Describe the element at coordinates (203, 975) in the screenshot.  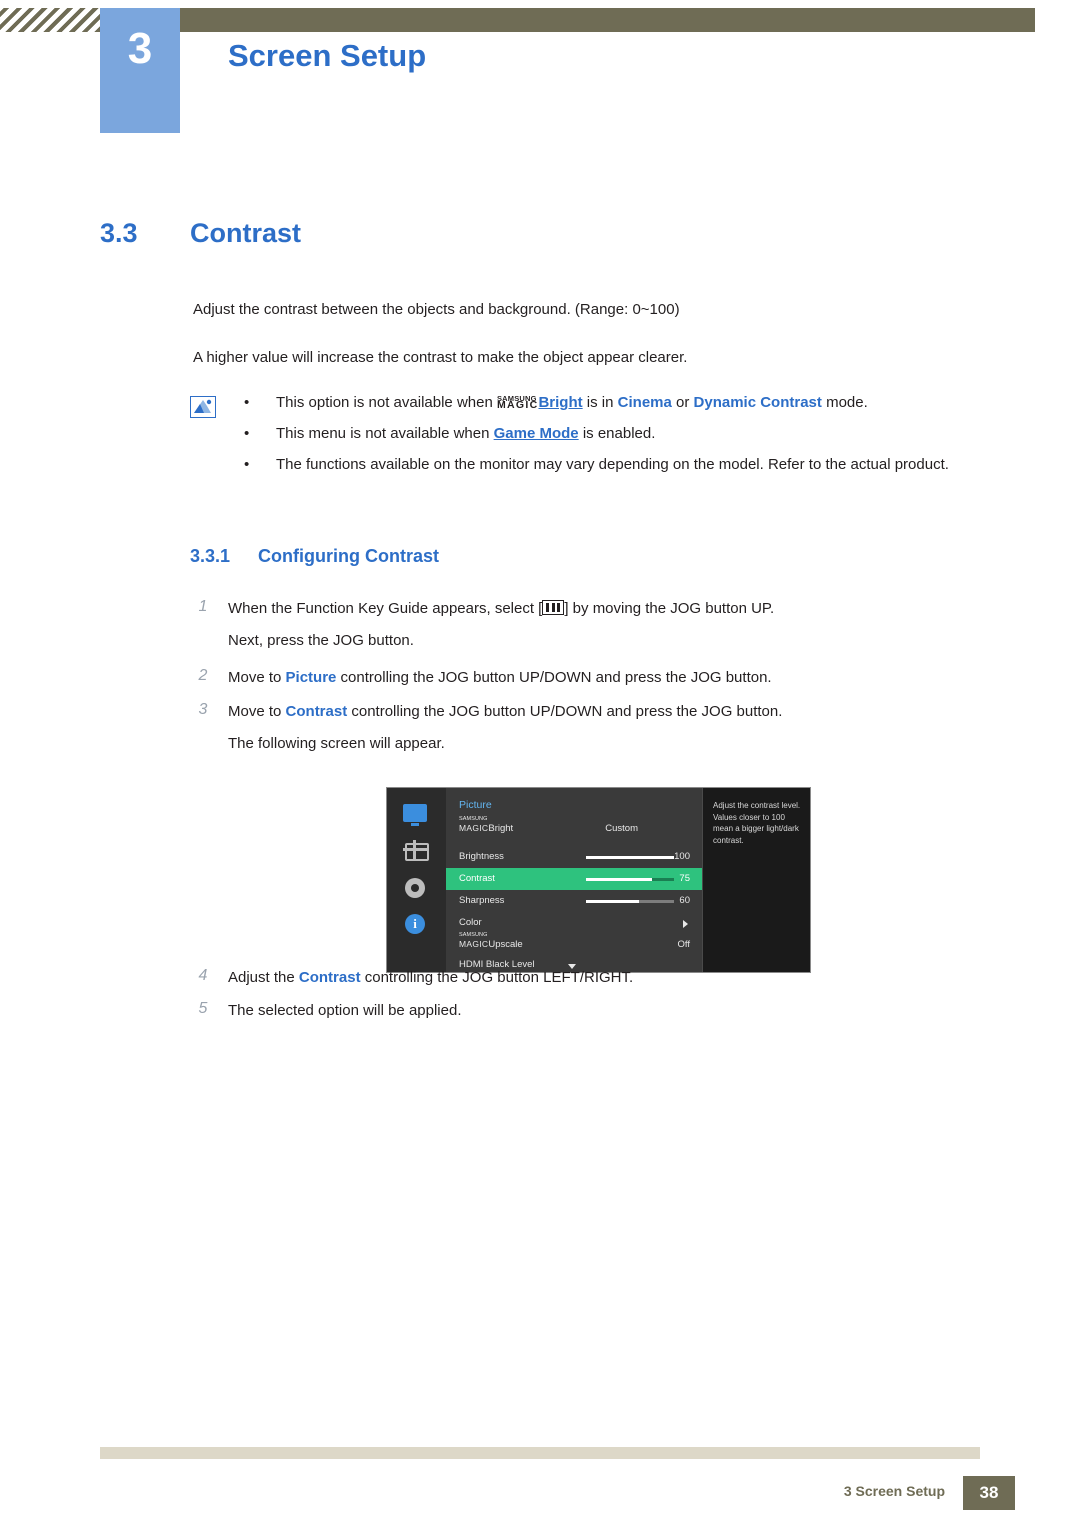
I see `step-number-4: 4` at that location.